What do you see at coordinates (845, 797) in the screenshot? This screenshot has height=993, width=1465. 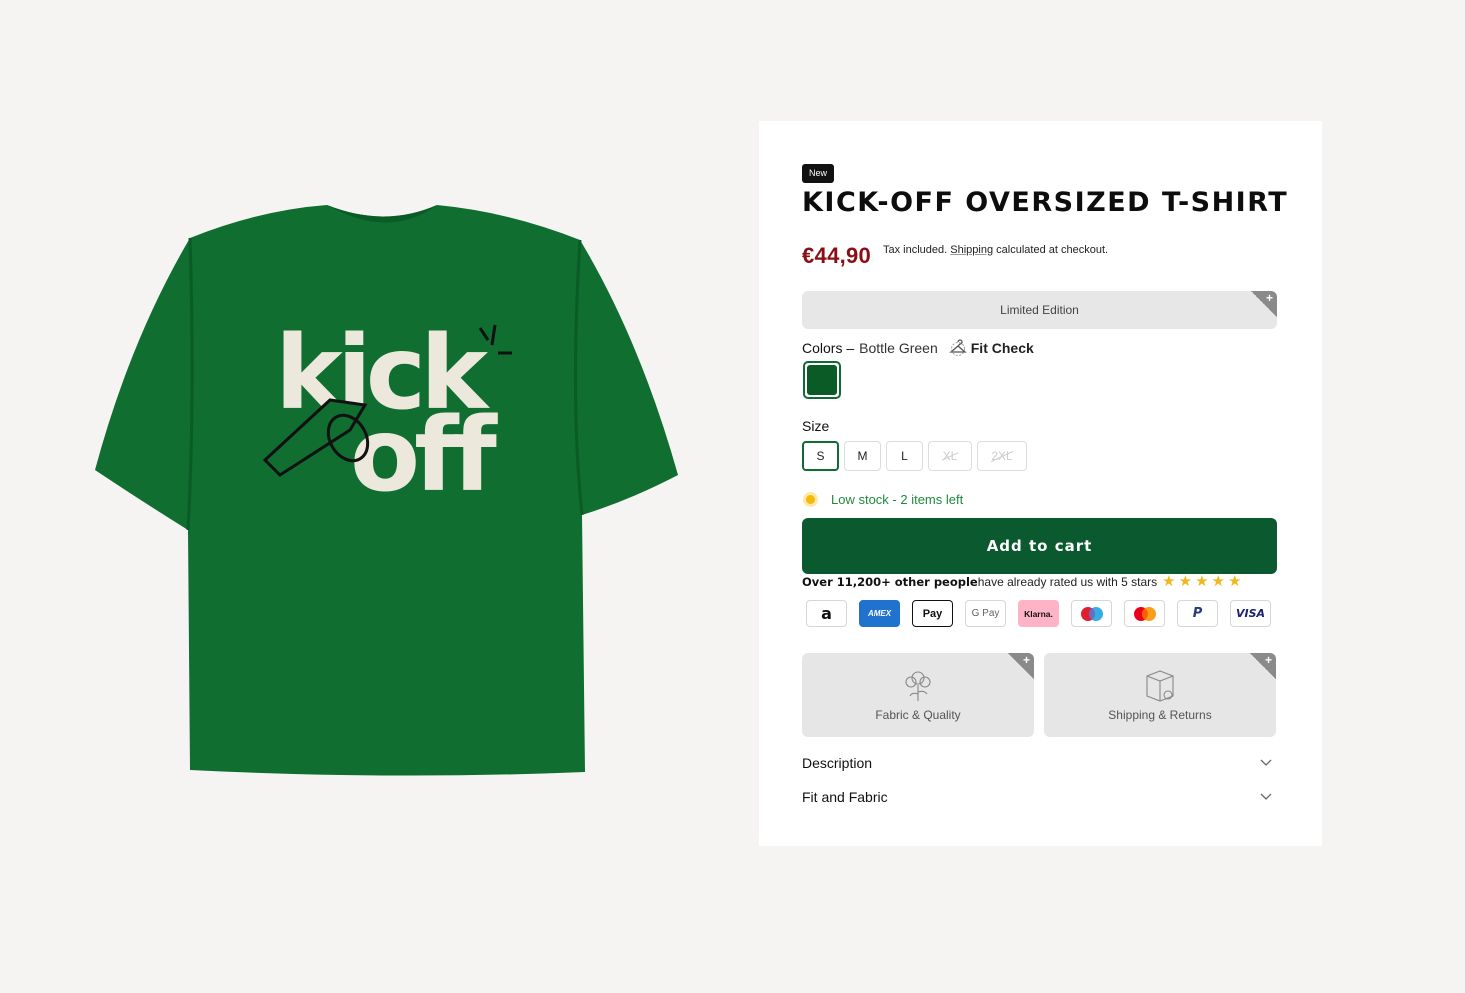 I see `accordion-fit-fabric-label: Fit and Fabric` at bounding box center [845, 797].